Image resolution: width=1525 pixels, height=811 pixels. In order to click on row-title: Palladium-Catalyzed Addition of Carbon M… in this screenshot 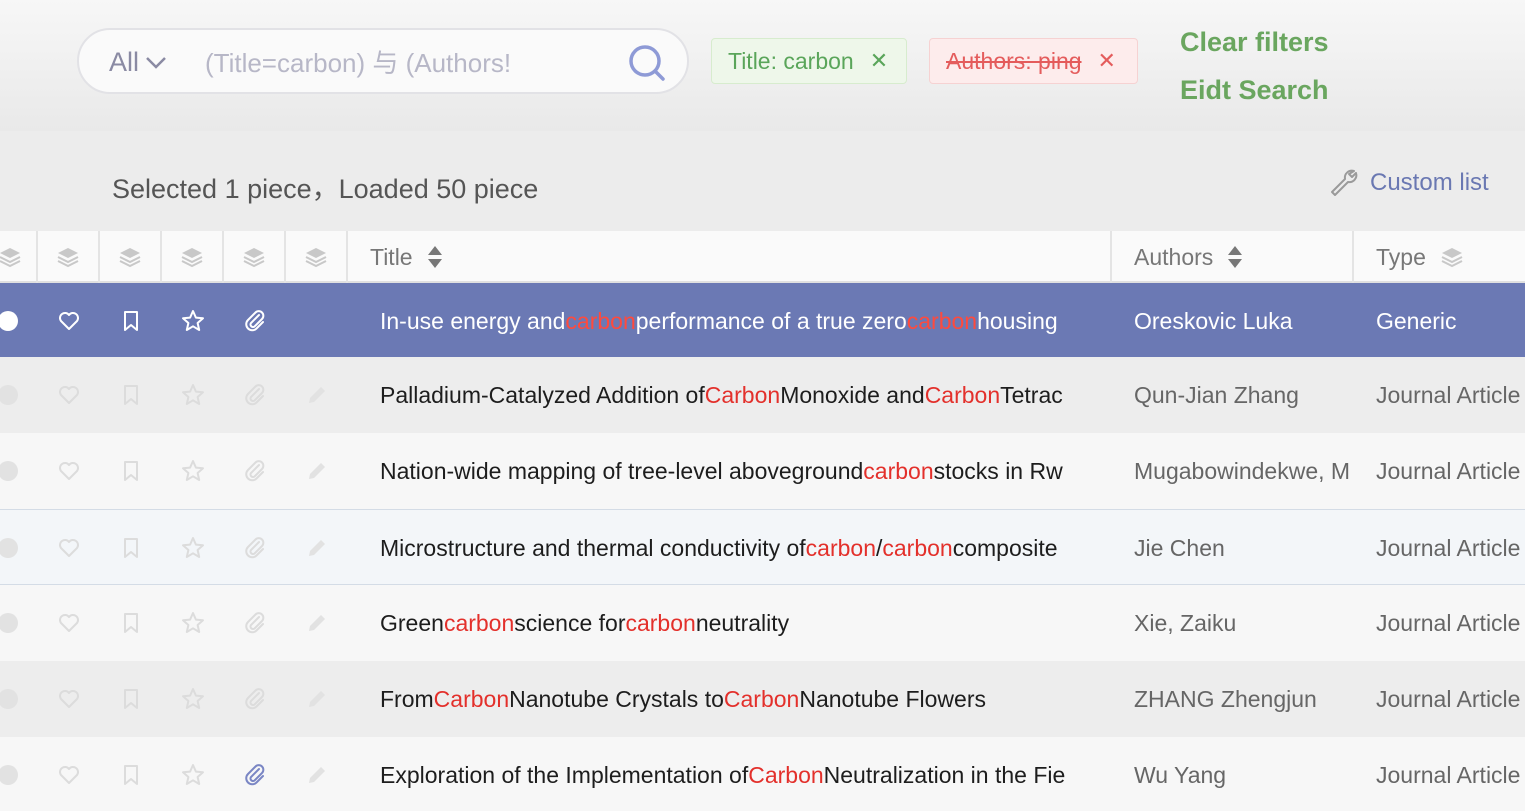, I will do `click(746, 395)`.